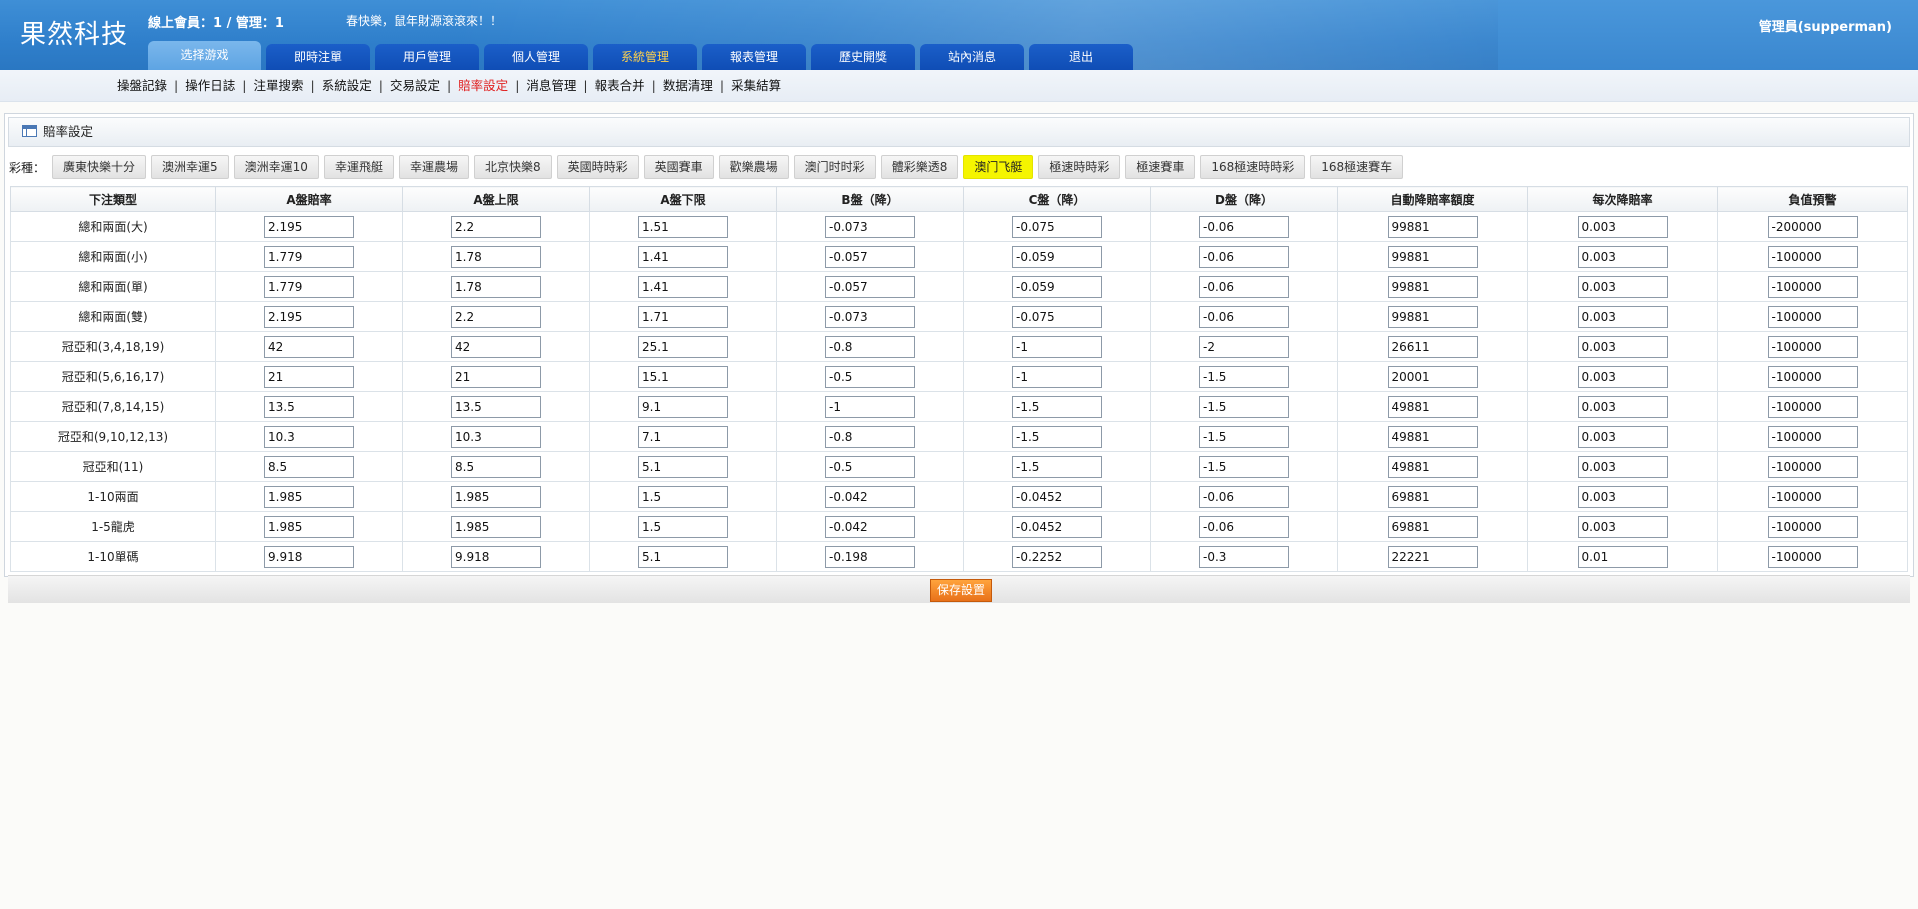 The width and height of the screenshot is (1918, 909). I want to click on lottery-button: 168極速賽车, so click(1357, 167).